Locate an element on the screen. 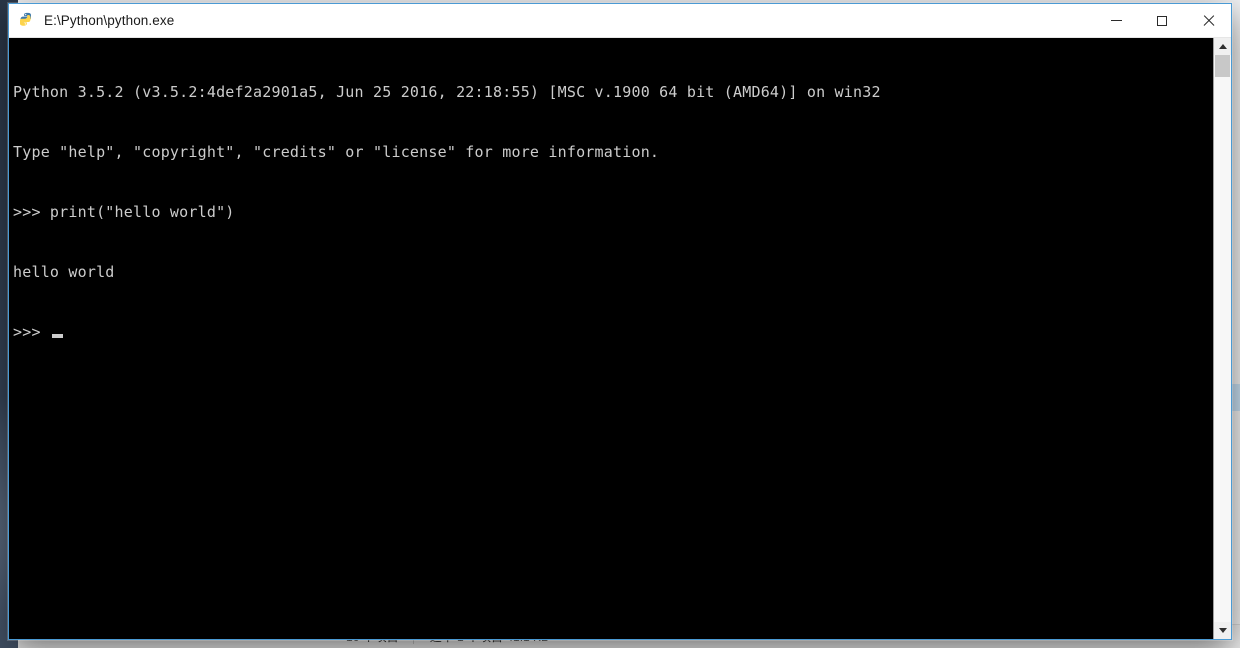 This screenshot has width=1240, height=648. title-bar: E:\Python\python.exe is located at coordinates (620, 21).